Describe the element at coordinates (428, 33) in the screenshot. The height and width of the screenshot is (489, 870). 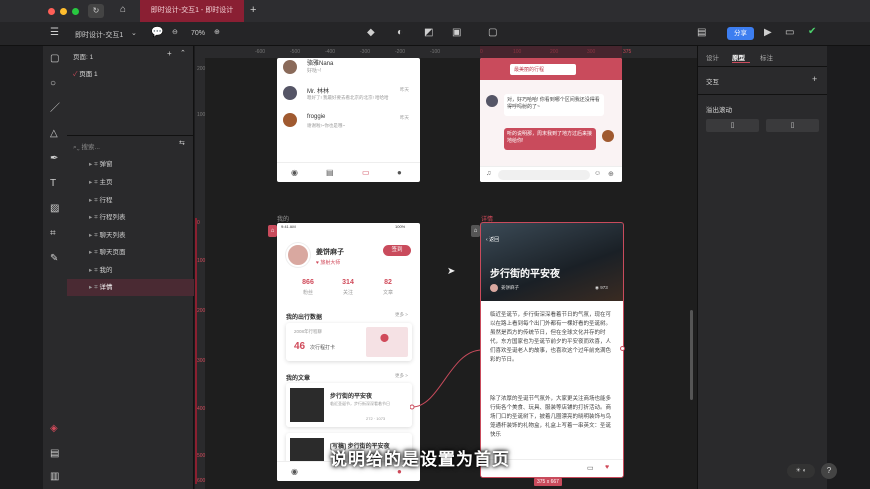
I see `mask-icon: ◩` at that location.